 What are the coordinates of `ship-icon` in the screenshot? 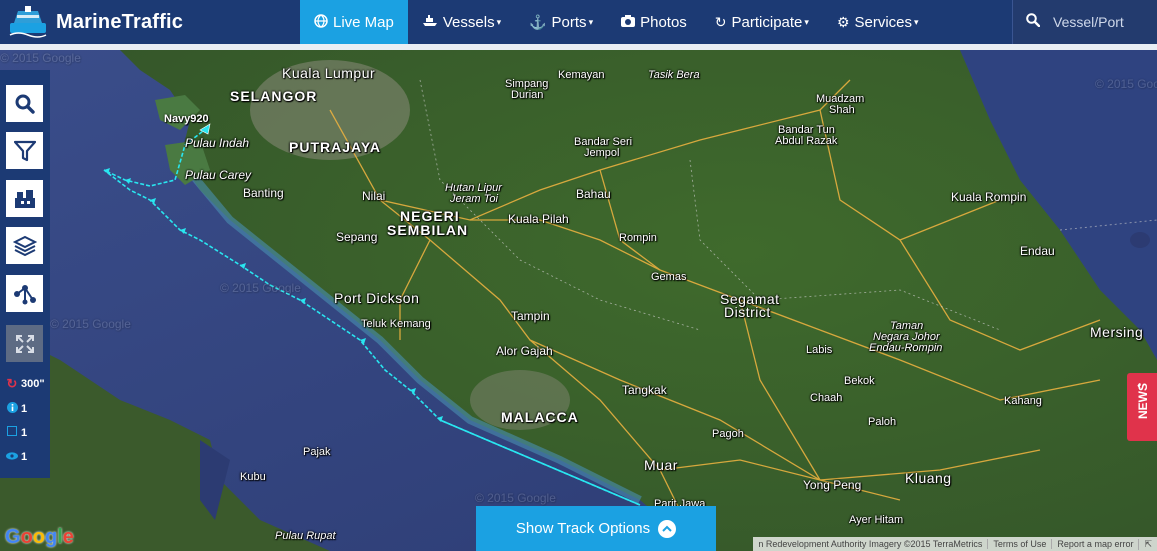 It's located at (430, 22).